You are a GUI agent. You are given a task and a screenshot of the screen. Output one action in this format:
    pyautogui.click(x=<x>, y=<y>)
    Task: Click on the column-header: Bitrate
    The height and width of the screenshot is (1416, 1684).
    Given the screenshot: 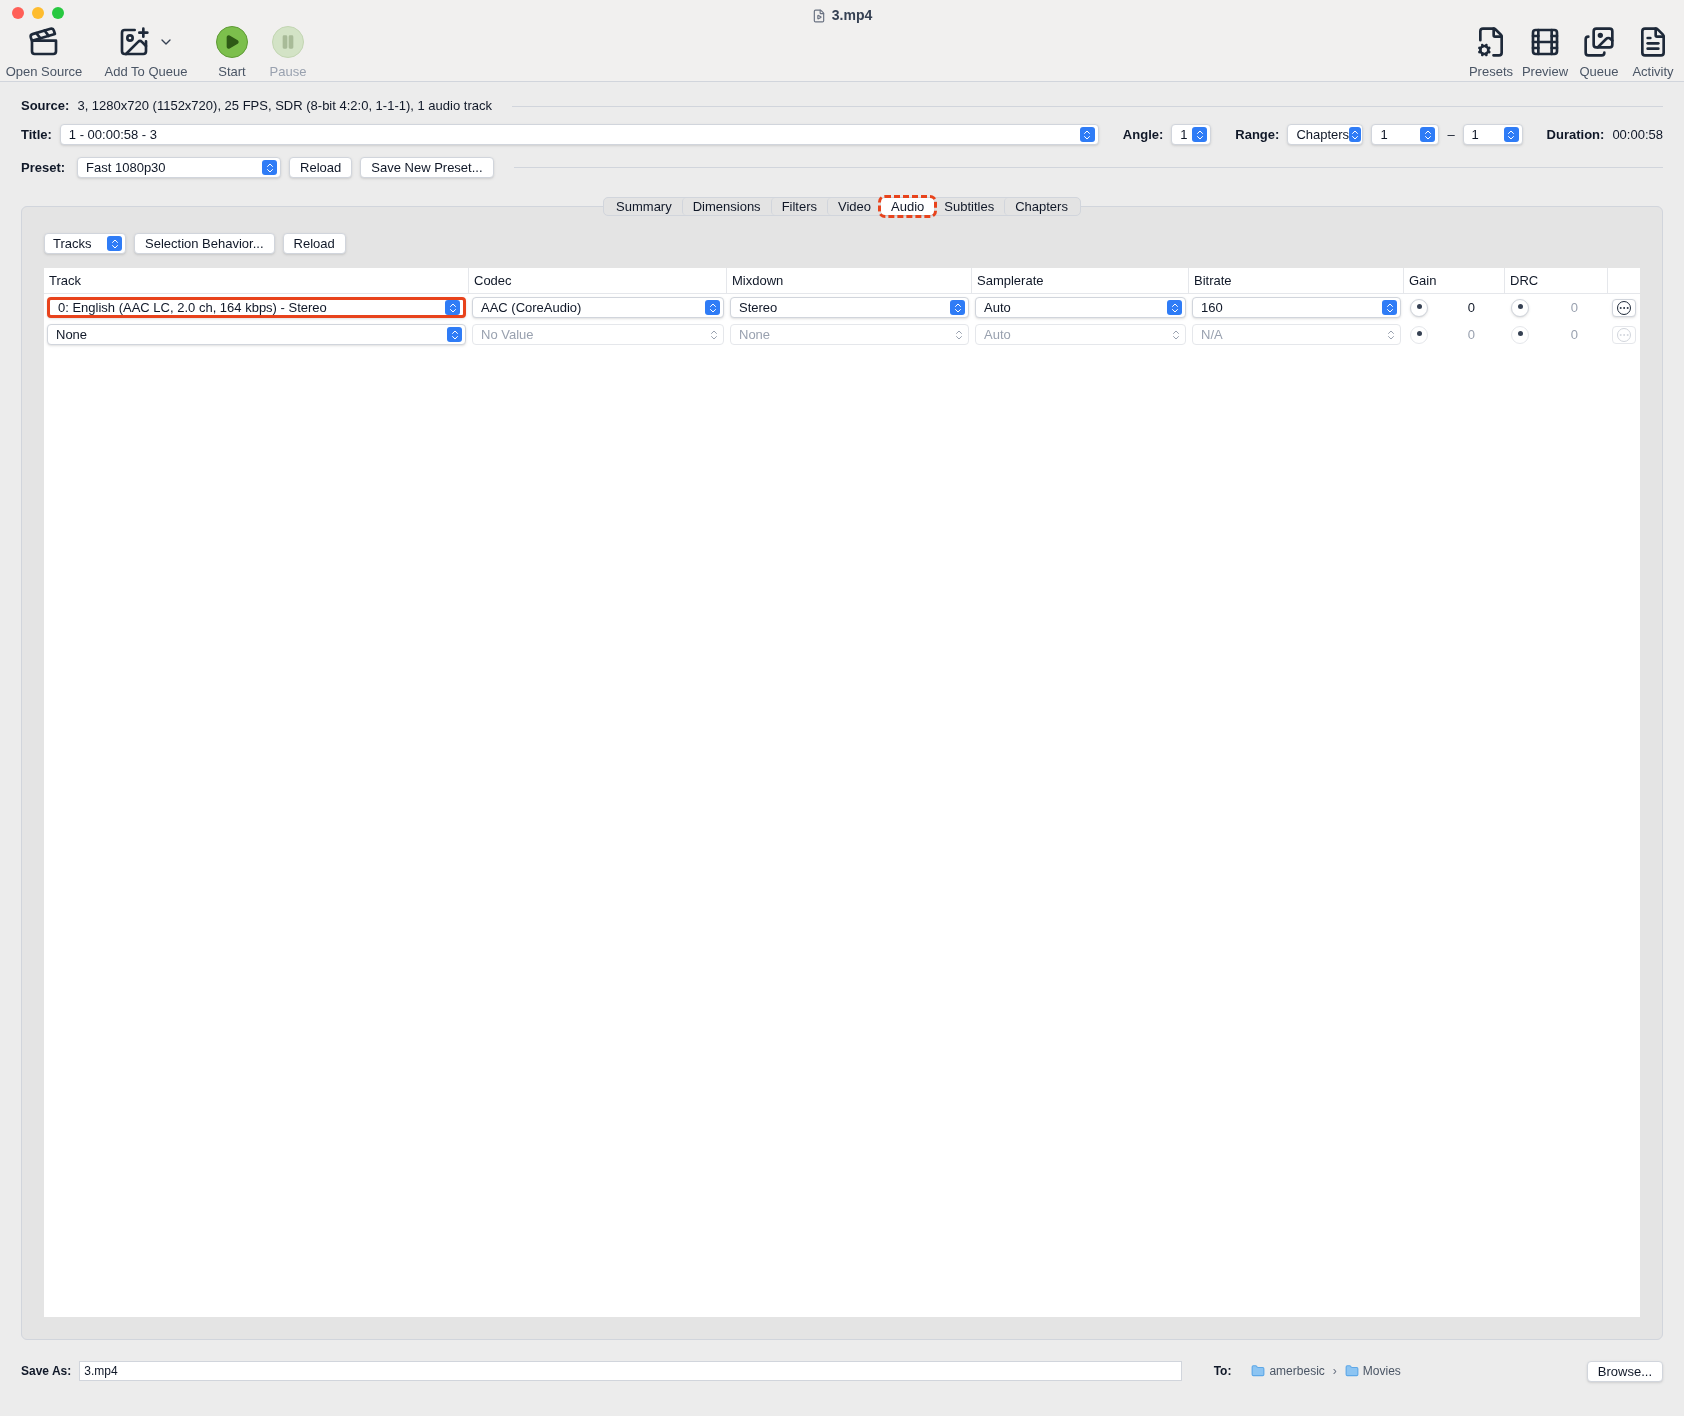 What is the action you would take?
    pyautogui.click(x=1213, y=280)
    